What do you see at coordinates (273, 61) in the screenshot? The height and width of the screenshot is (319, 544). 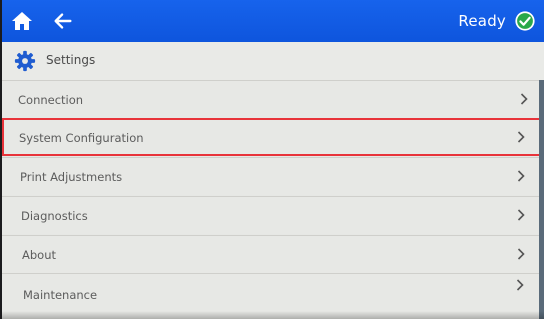 I see `settings-header: Settings` at bounding box center [273, 61].